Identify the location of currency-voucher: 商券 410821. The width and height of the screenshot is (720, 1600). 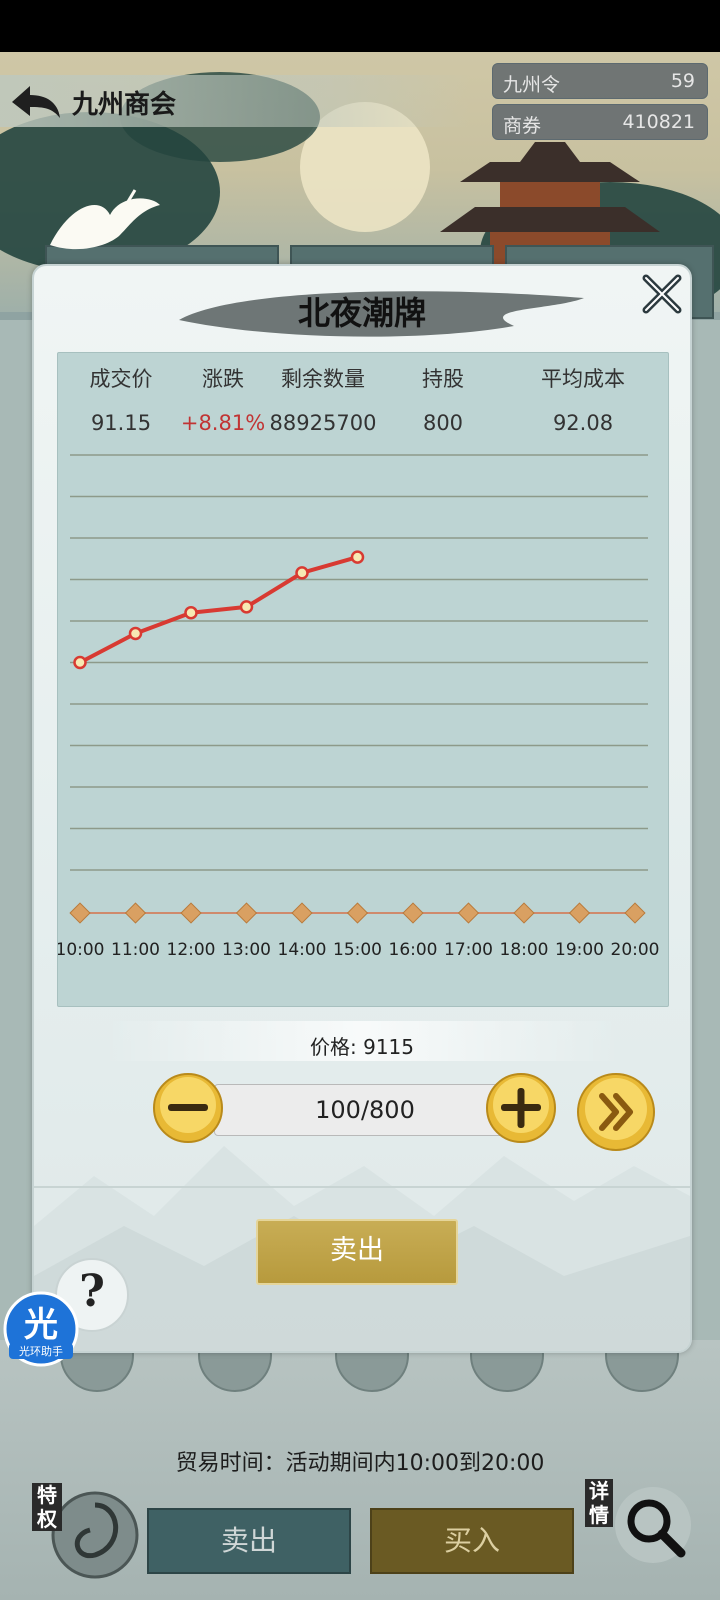
(600, 122).